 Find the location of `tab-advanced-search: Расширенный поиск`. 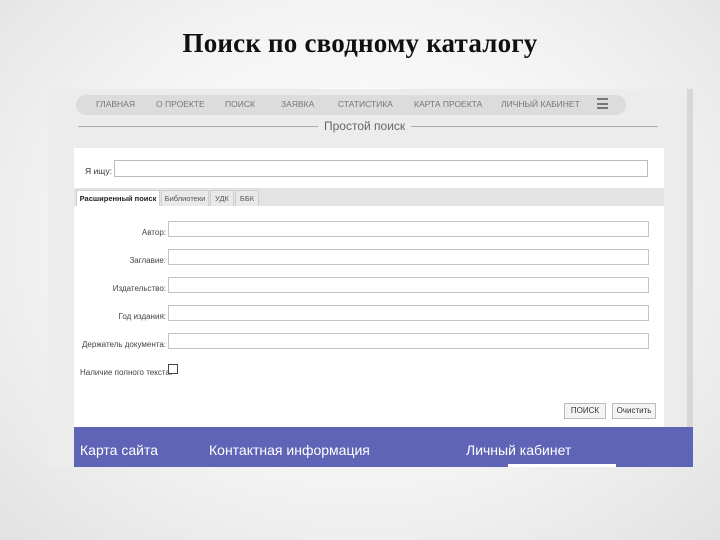

tab-advanced-search: Расширенный поиск is located at coordinates (118, 198).